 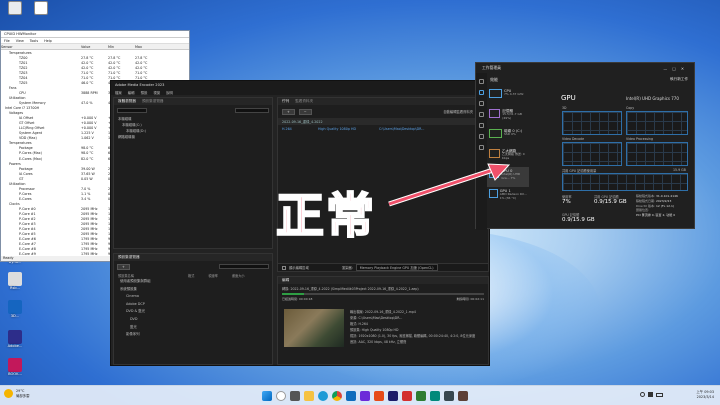 What do you see at coordinates (131, 92) in the screenshot?
I see `ame-menu-edit: 編輯` at bounding box center [131, 92].